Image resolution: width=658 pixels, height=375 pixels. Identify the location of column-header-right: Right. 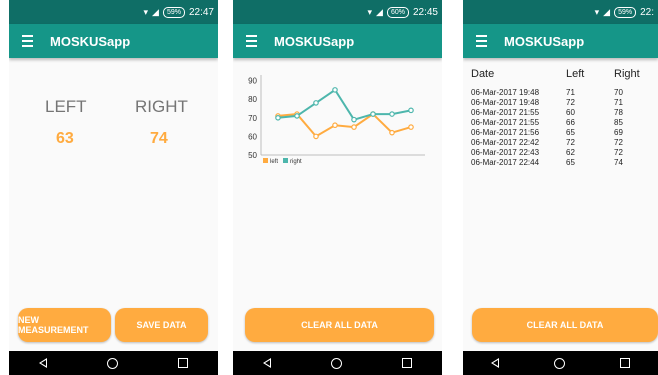
(627, 74).